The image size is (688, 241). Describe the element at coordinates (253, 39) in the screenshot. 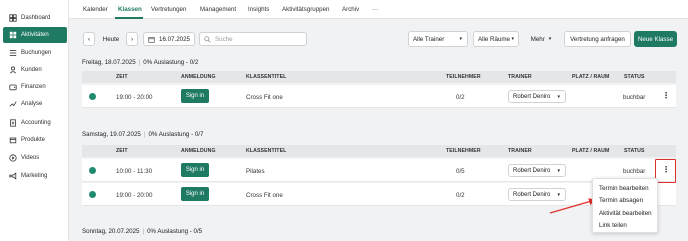

I see `search-input: Suche` at that location.